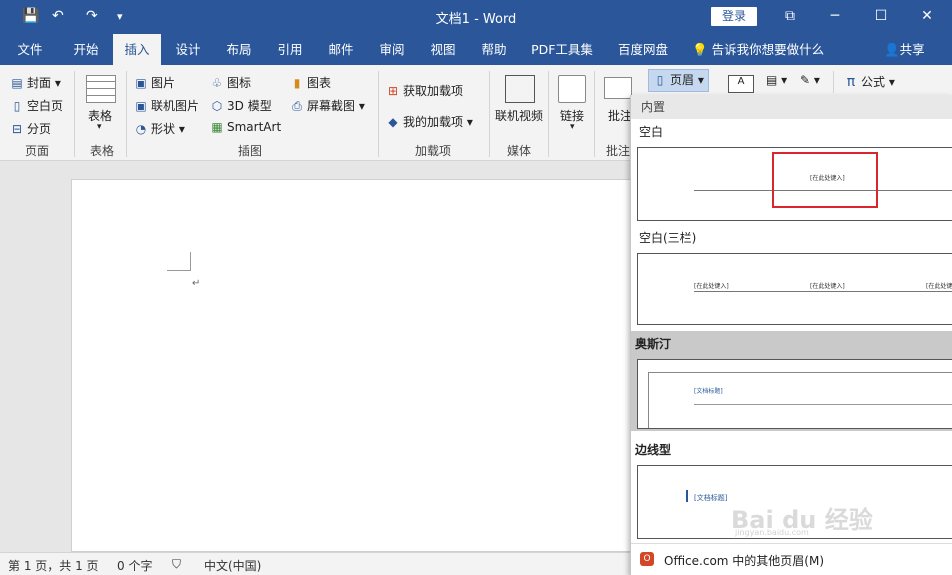  What do you see at coordinates (520, 89) in the screenshot?
I see `online-video-icon` at bounding box center [520, 89].